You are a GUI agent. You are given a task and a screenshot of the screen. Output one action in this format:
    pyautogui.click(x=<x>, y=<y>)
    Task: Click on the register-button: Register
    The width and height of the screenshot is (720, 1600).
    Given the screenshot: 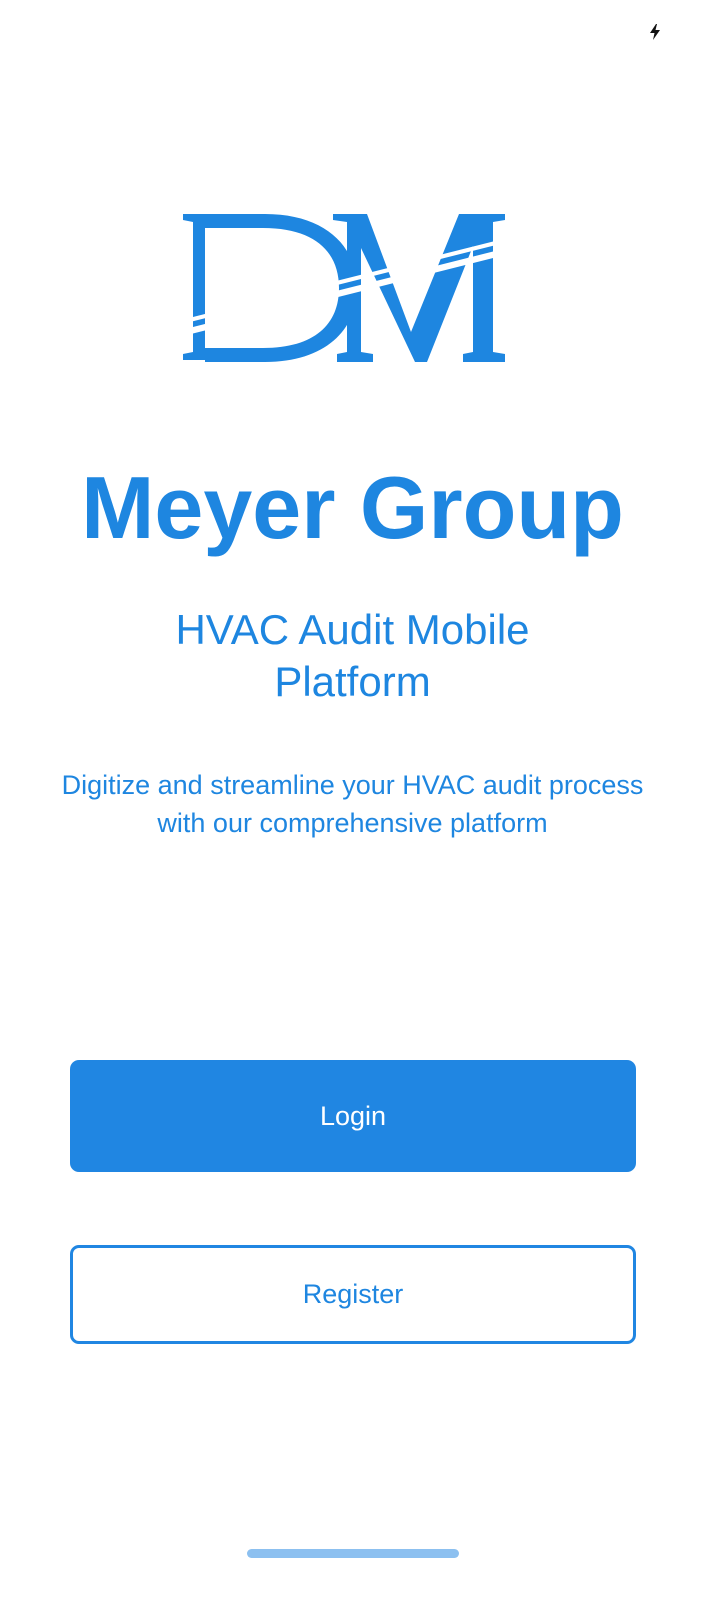 What is the action you would take?
    pyautogui.click(x=353, y=1294)
    